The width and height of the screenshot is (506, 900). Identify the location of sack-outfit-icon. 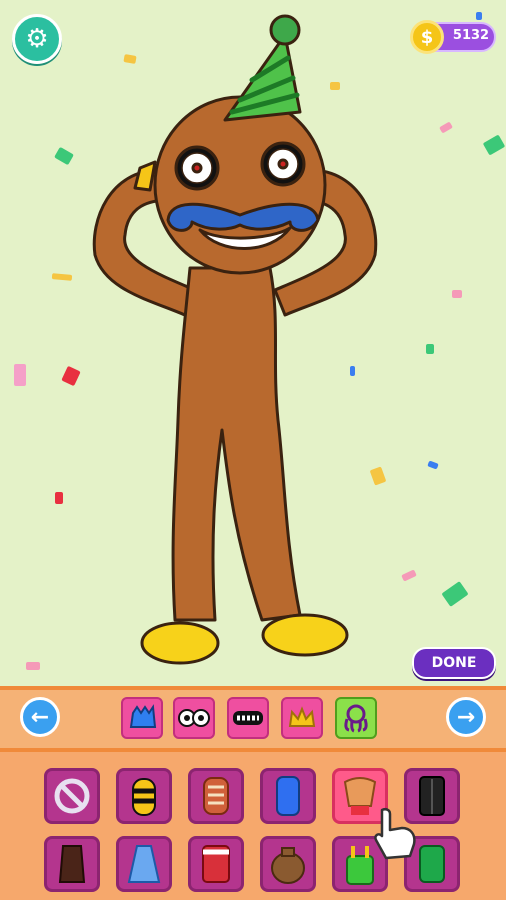
(288, 865).